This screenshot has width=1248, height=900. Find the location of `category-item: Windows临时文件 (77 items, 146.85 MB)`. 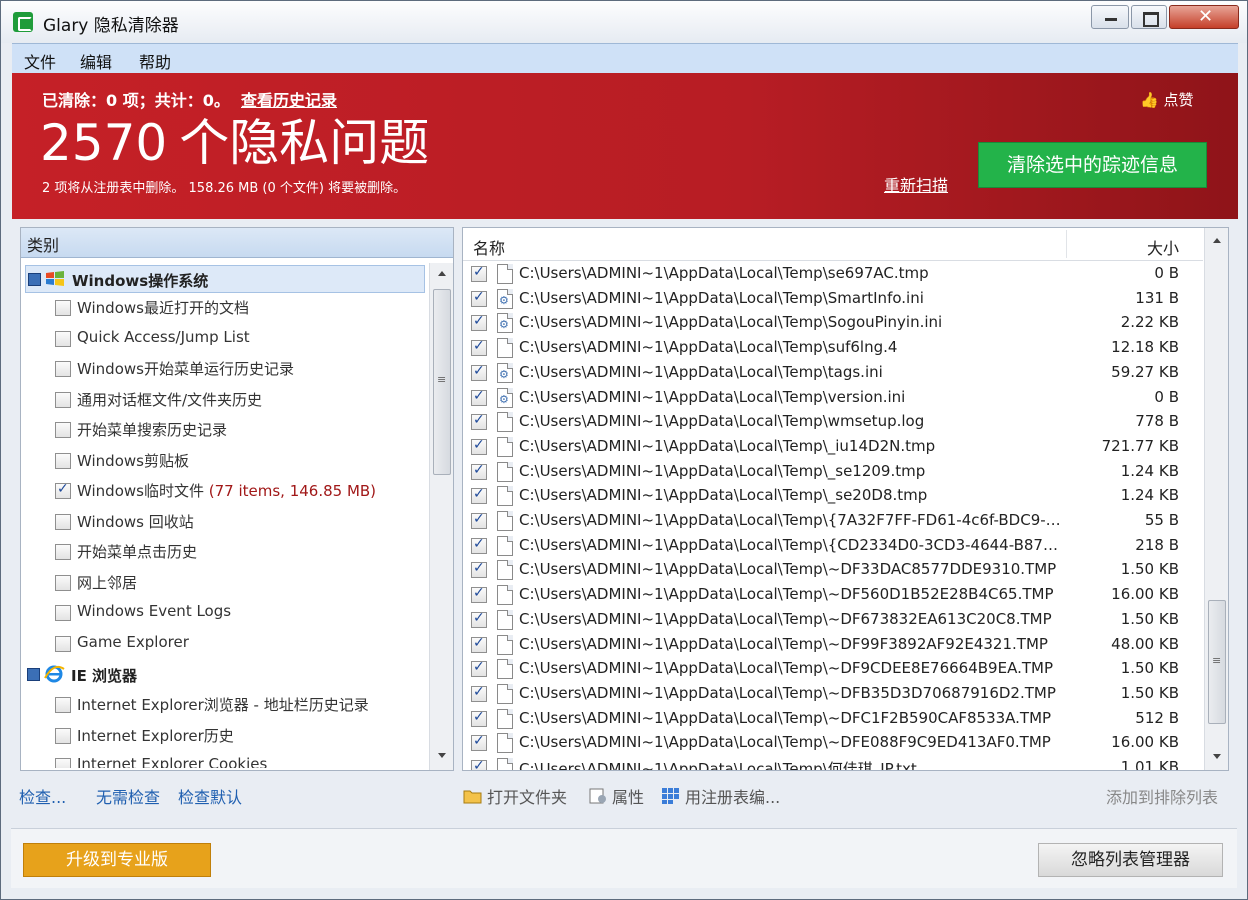

category-item: Windows临时文件 (77 items, 146.85 MB) is located at coordinates (240, 491).